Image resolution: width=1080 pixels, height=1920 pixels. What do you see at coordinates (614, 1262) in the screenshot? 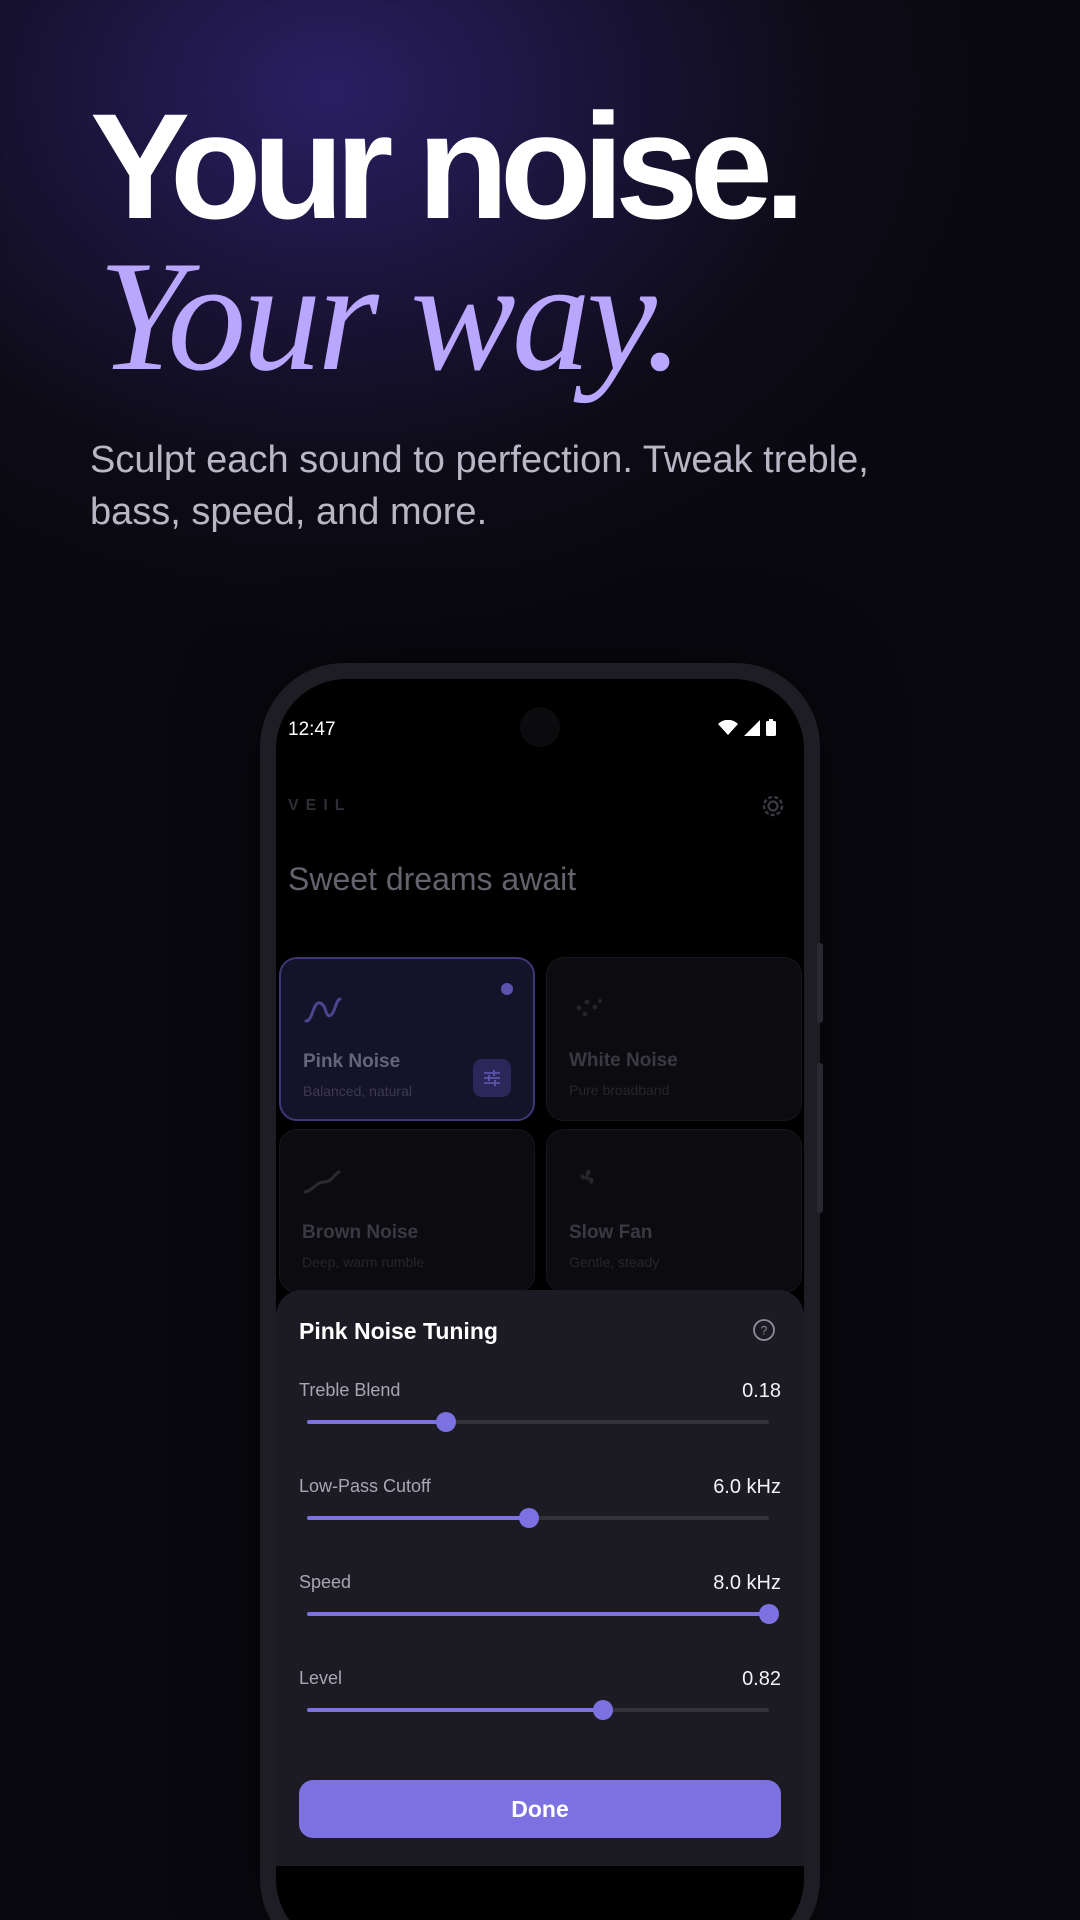
I see `card-subtitle: Gentle, steady` at bounding box center [614, 1262].